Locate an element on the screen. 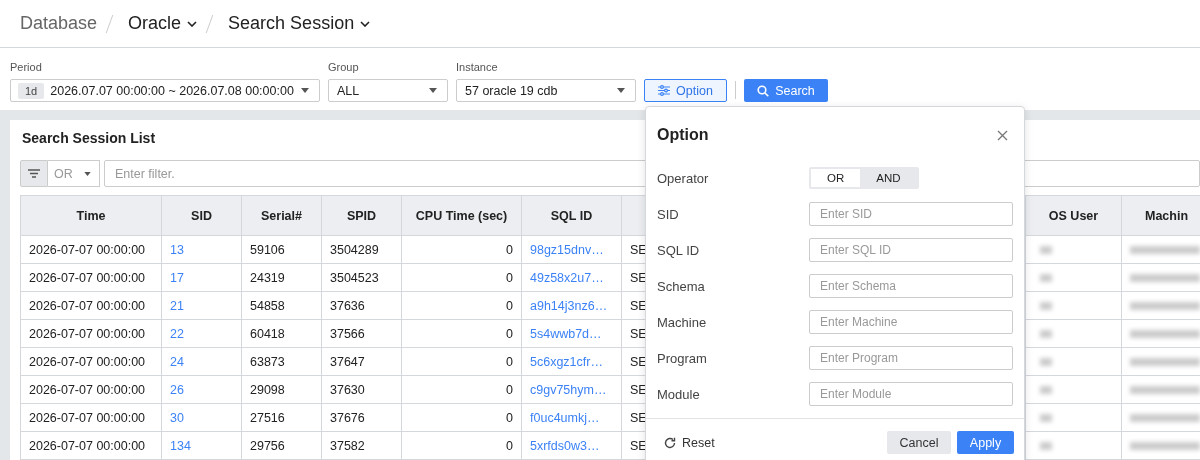  field-label: SID is located at coordinates (668, 214).